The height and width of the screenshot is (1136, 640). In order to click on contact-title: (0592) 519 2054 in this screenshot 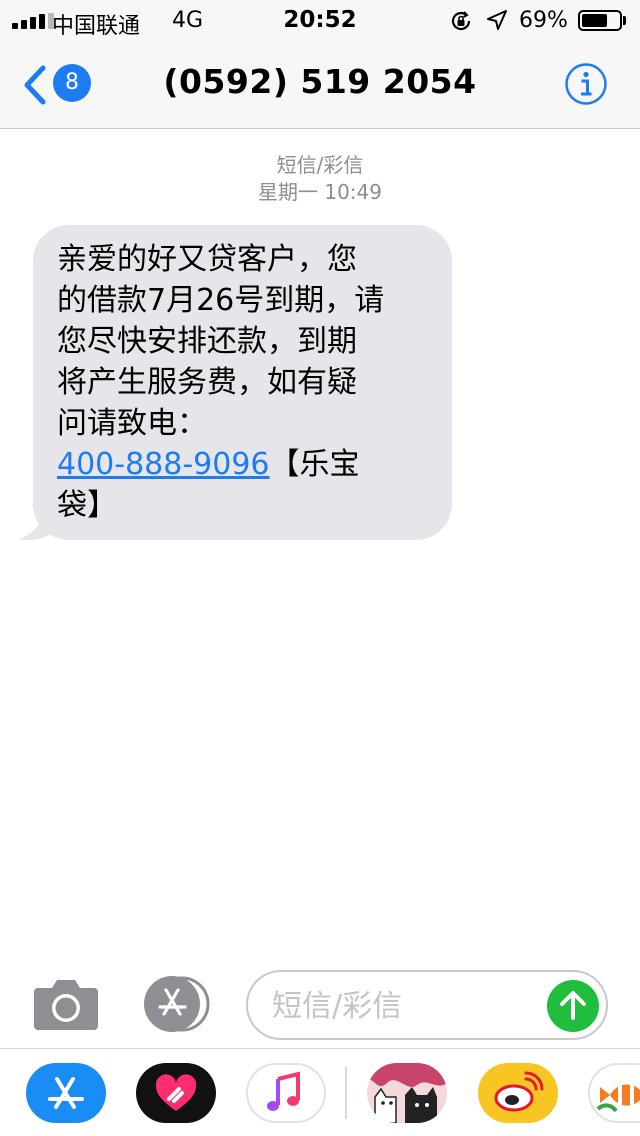, I will do `click(320, 81)`.